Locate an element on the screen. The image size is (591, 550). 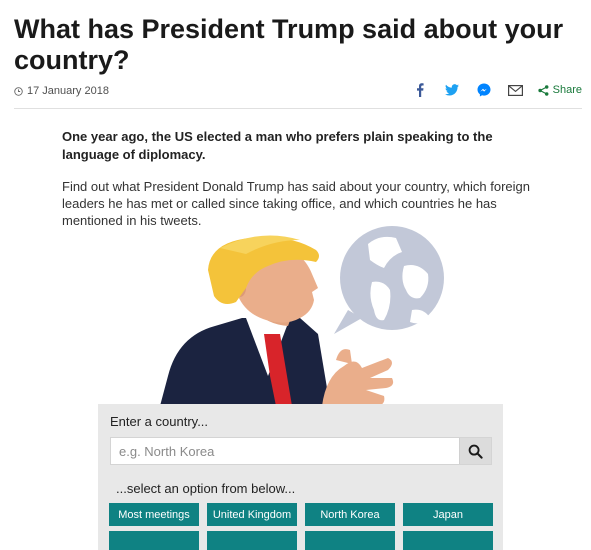
email-icon is located at coordinates (516, 90).